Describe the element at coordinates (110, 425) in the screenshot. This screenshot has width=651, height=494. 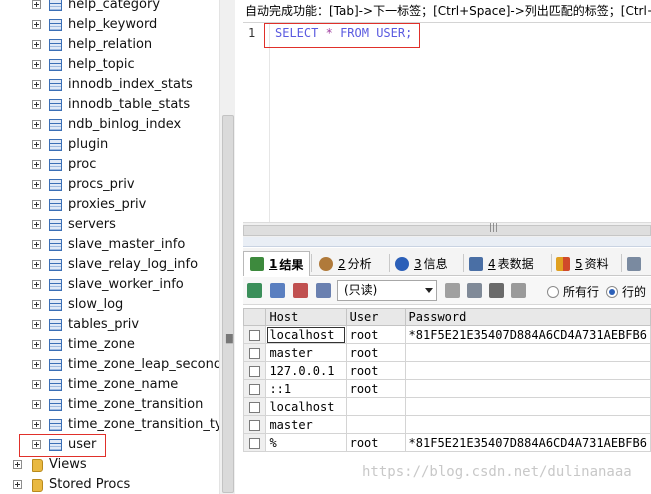
I see `tree-item-time-zone-transition-type: time_zone_transition_type` at that location.